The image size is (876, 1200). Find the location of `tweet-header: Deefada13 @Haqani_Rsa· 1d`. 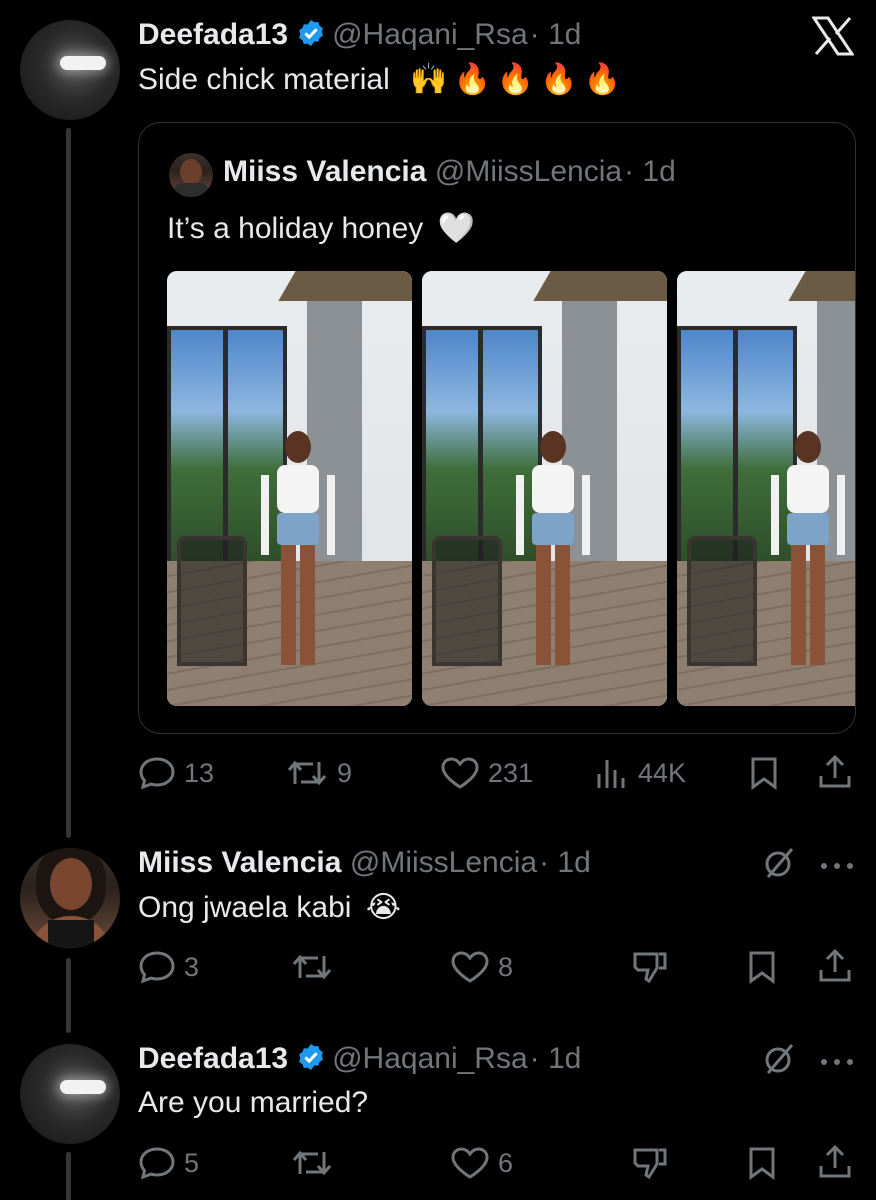

tweet-header: Deefada13 @Haqani_Rsa· 1d is located at coordinates (359, 35).